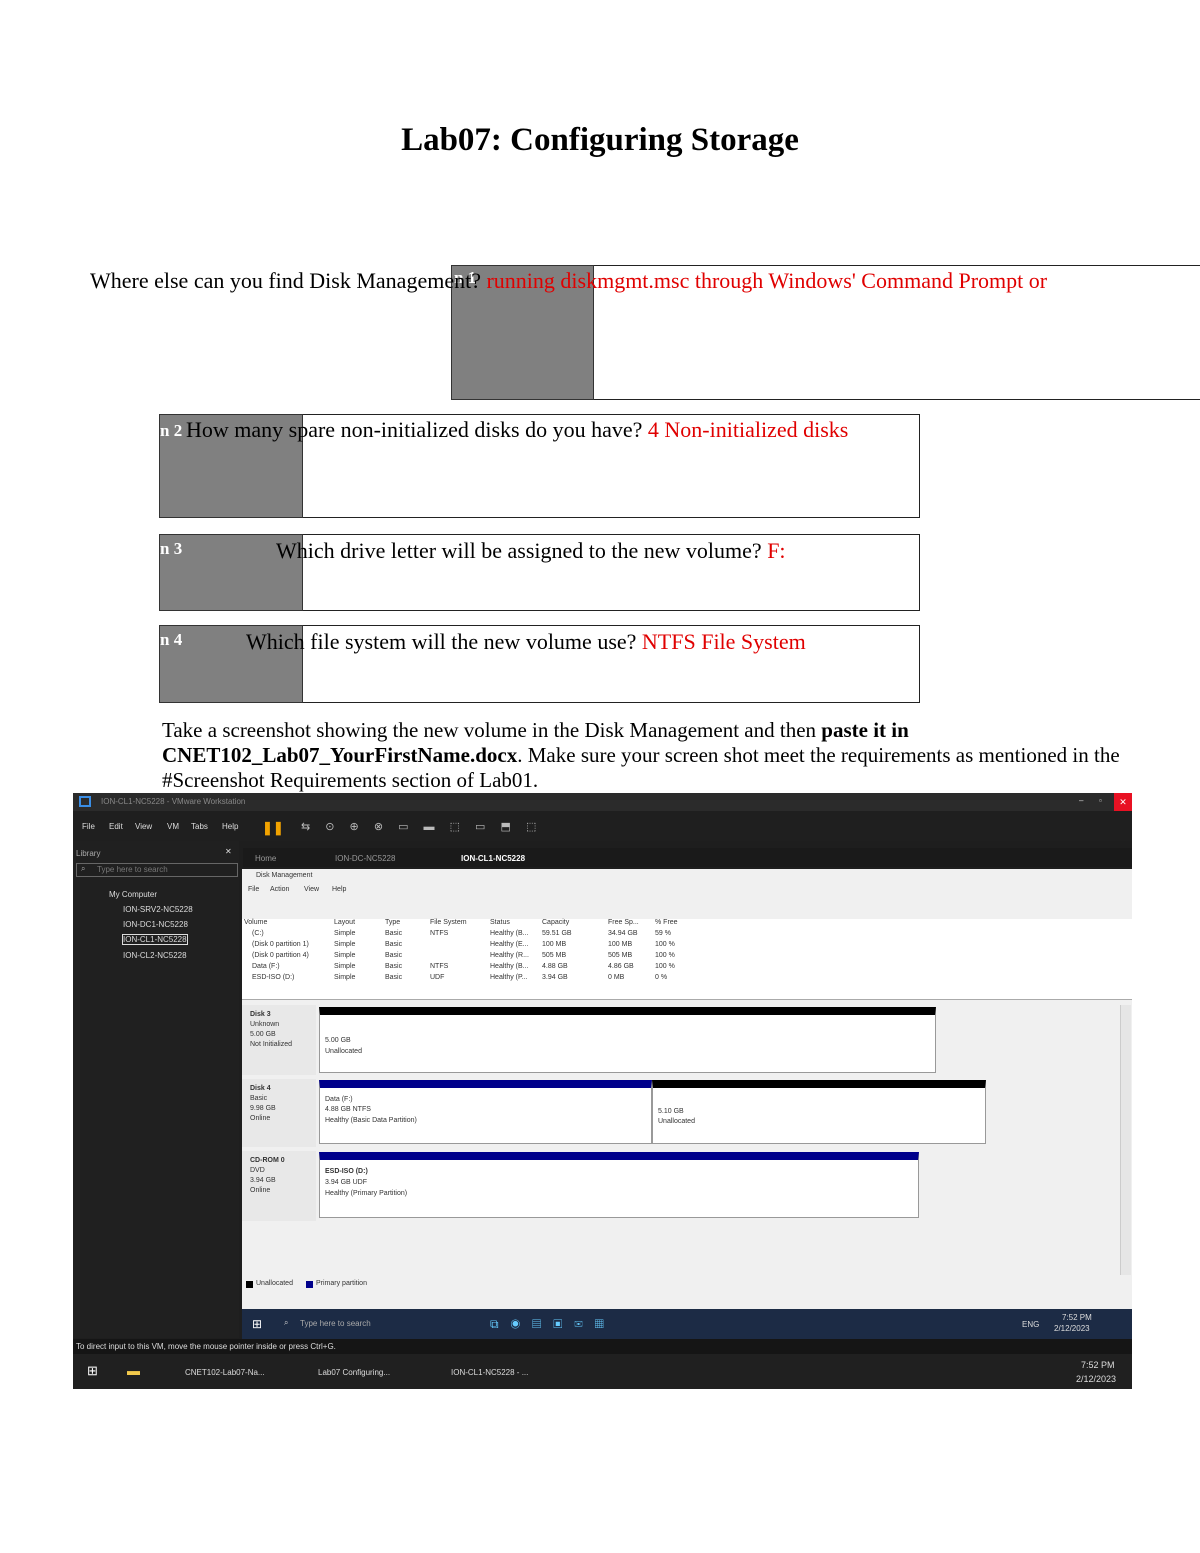 The width and height of the screenshot is (1200, 1553). What do you see at coordinates (1100, 800) in the screenshot?
I see `maximize-icon: ▫` at bounding box center [1100, 800].